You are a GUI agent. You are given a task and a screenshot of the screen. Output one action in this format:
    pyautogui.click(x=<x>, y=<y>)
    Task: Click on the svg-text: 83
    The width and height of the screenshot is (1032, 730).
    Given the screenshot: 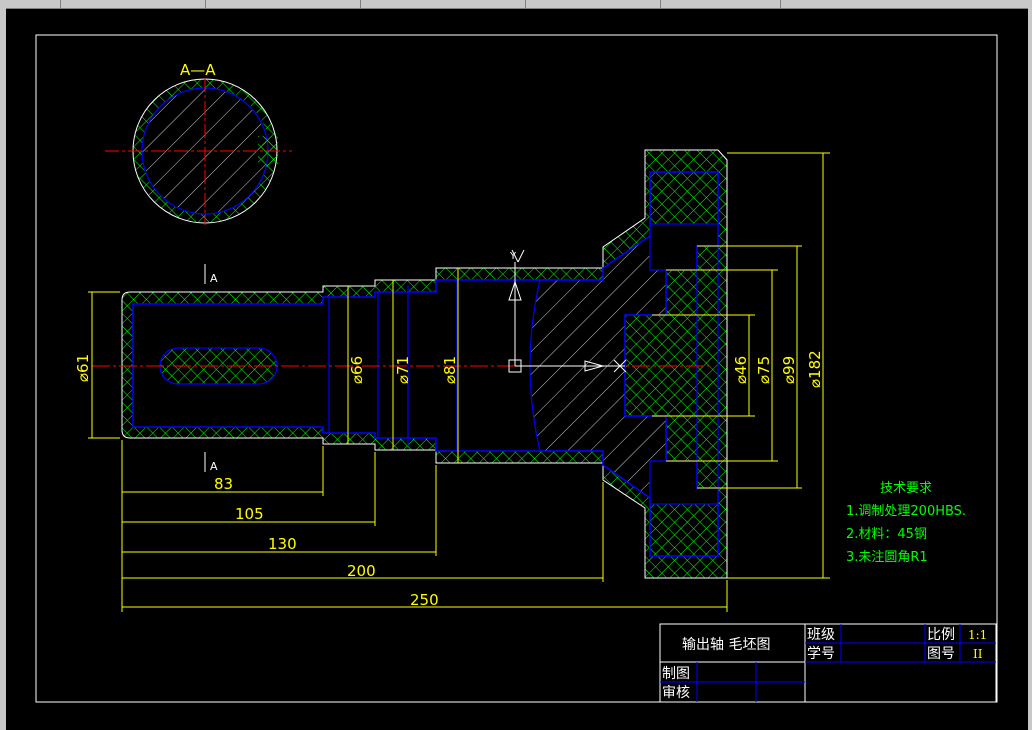 What is the action you would take?
    pyautogui.click(x=223, y=484)
    